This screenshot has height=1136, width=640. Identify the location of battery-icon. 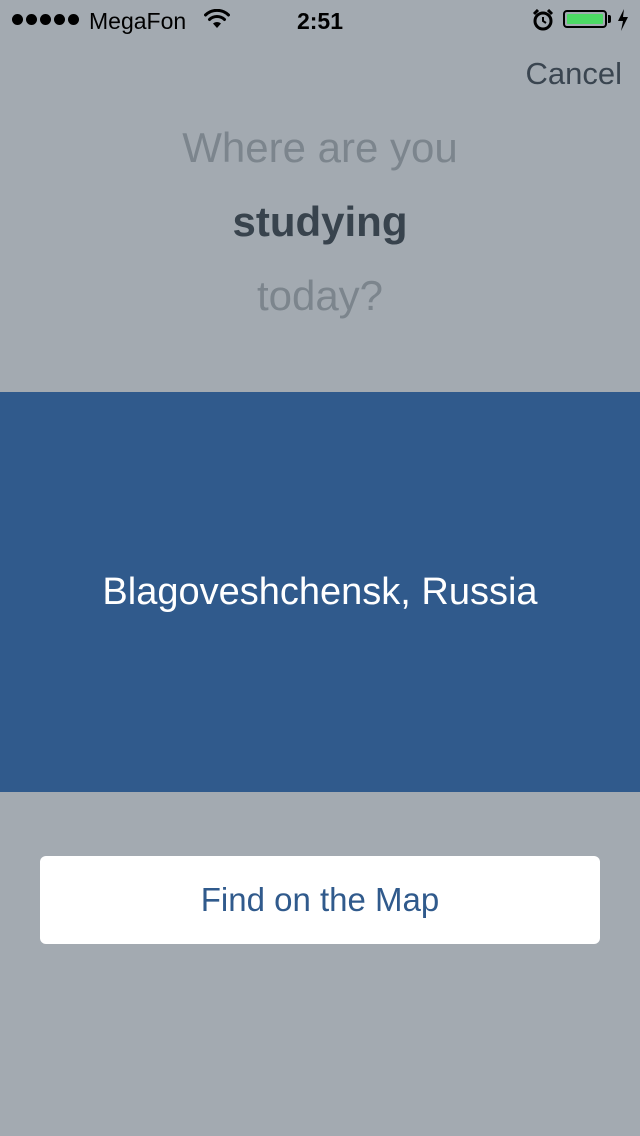
(585, 19).